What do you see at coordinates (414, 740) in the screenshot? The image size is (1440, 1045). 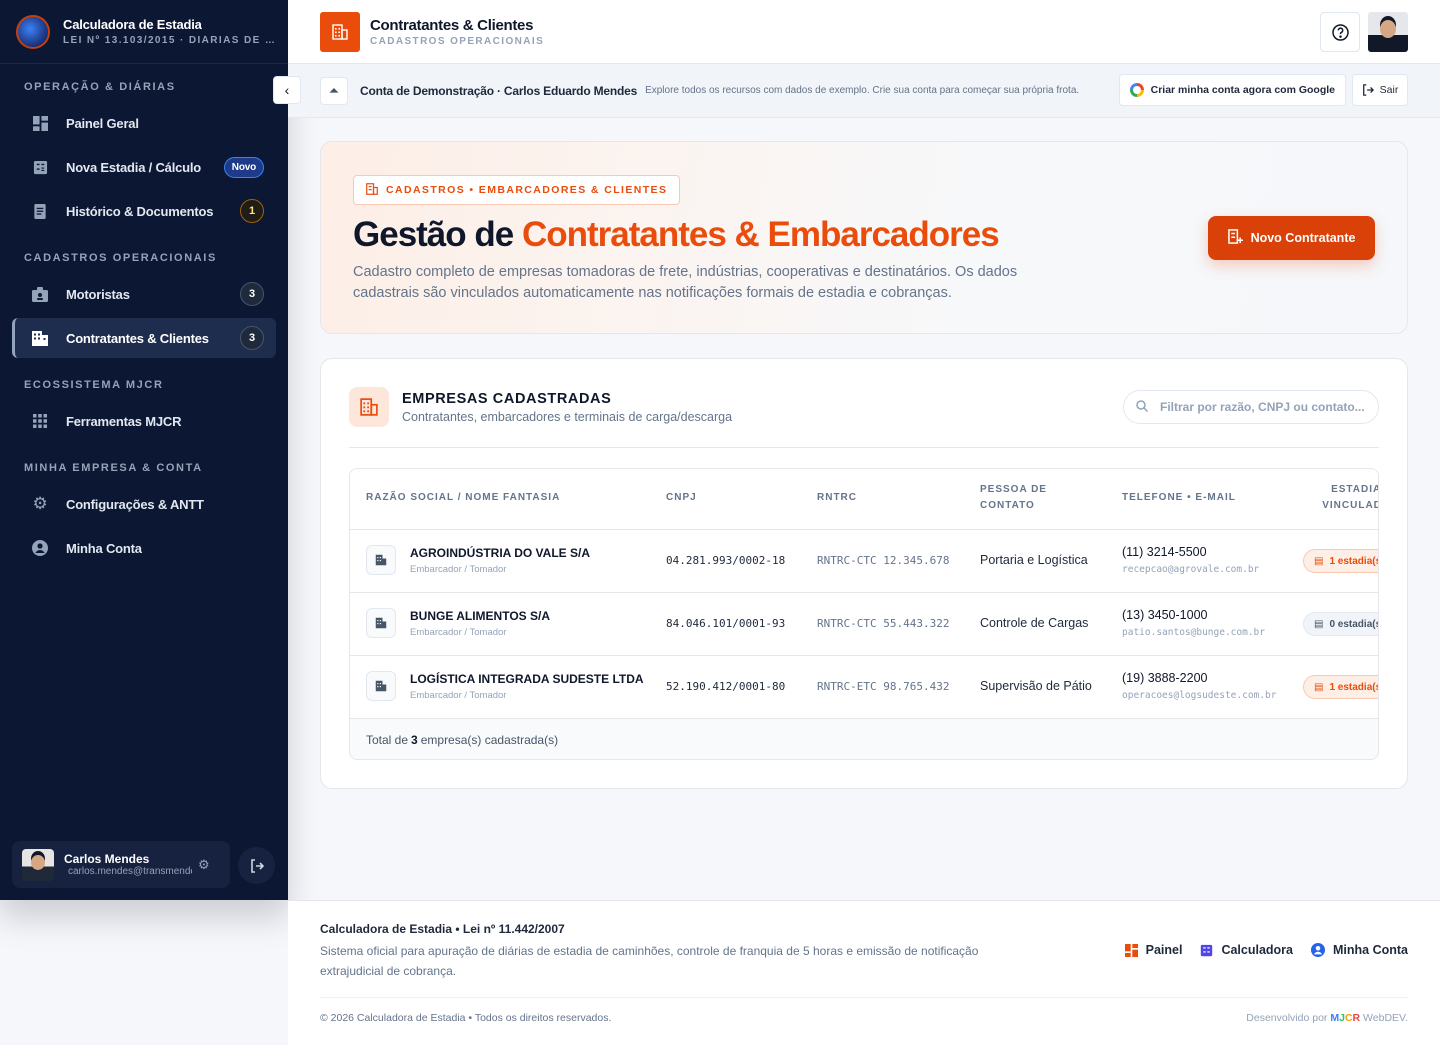 I see `total-count: 3` at bounding box center [414, 740].